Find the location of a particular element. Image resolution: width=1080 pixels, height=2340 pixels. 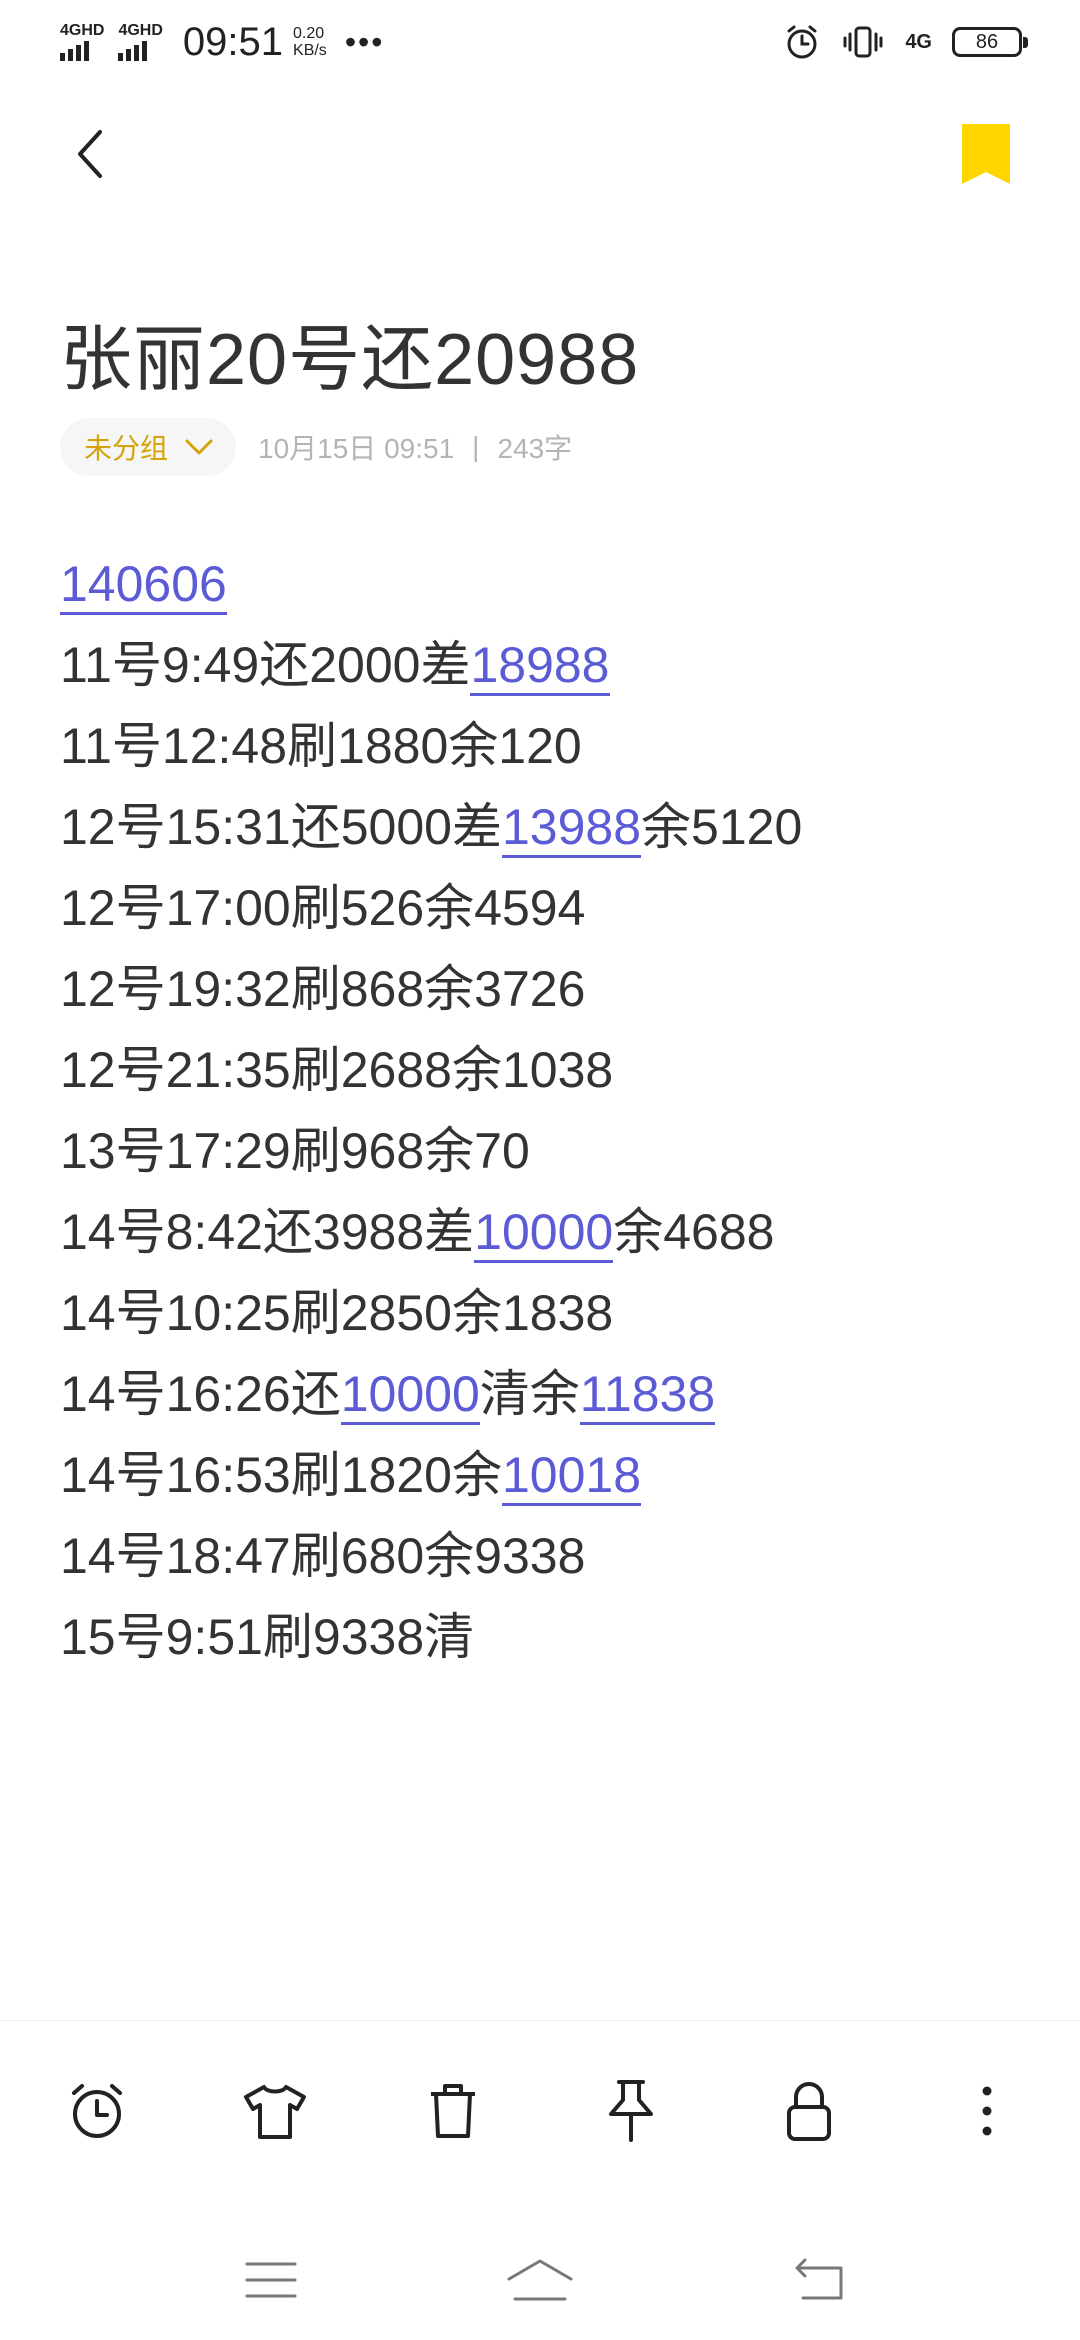

signal-1-label: 4GHD is located at coordinates (82, 30).